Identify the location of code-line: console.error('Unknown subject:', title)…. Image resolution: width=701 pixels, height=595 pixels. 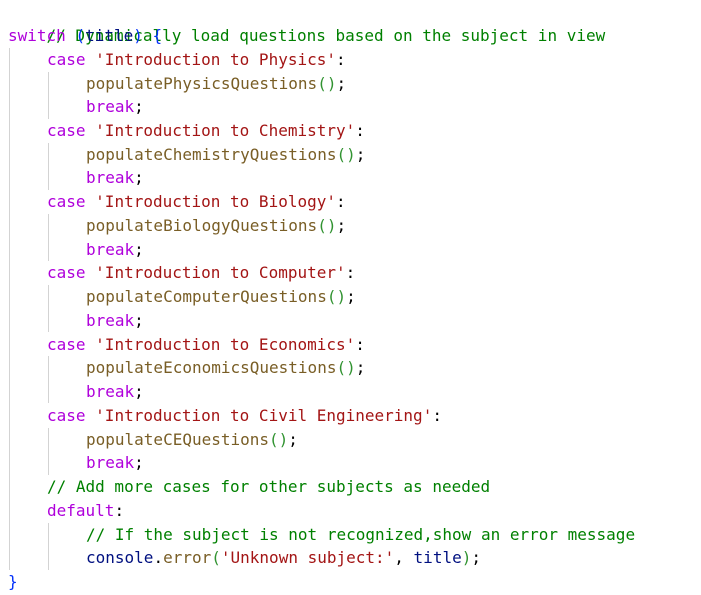
(283, 558).